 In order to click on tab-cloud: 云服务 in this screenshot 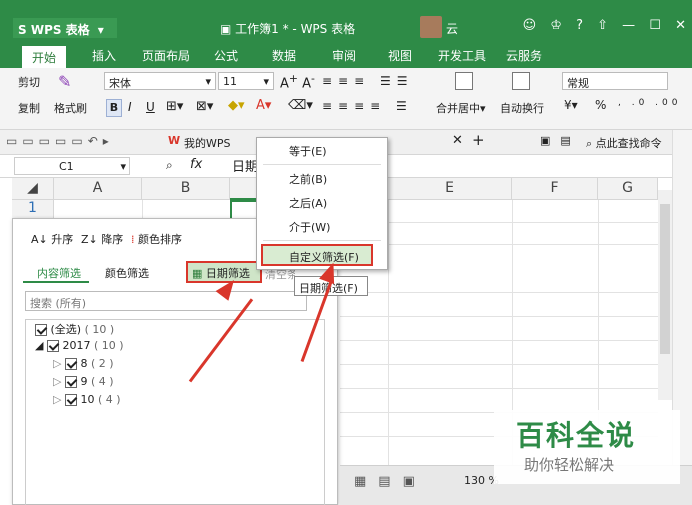, I will do `click(524, 55)`.